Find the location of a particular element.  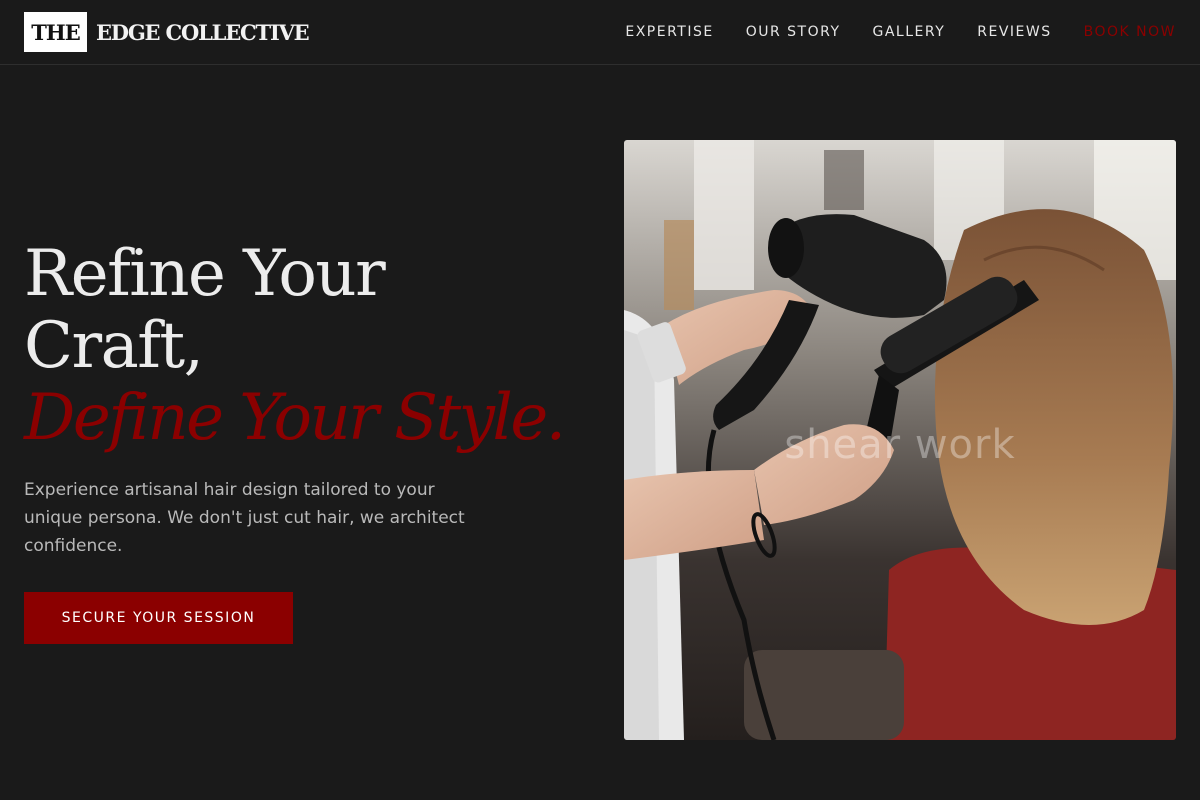

nav-link-our-story: OUR STORY is located at coordinates (793, 32).